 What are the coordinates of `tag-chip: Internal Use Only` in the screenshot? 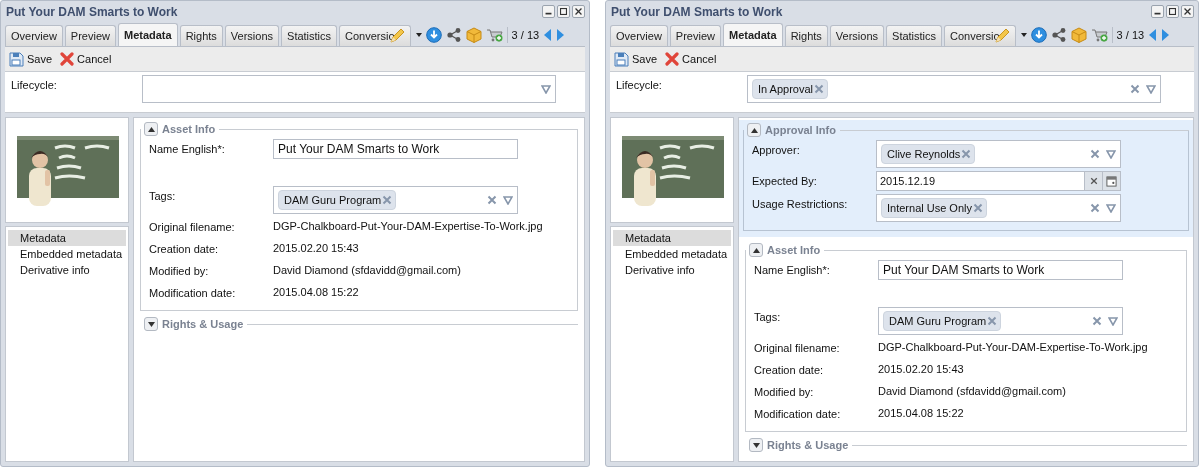 It's located at (934, 208).